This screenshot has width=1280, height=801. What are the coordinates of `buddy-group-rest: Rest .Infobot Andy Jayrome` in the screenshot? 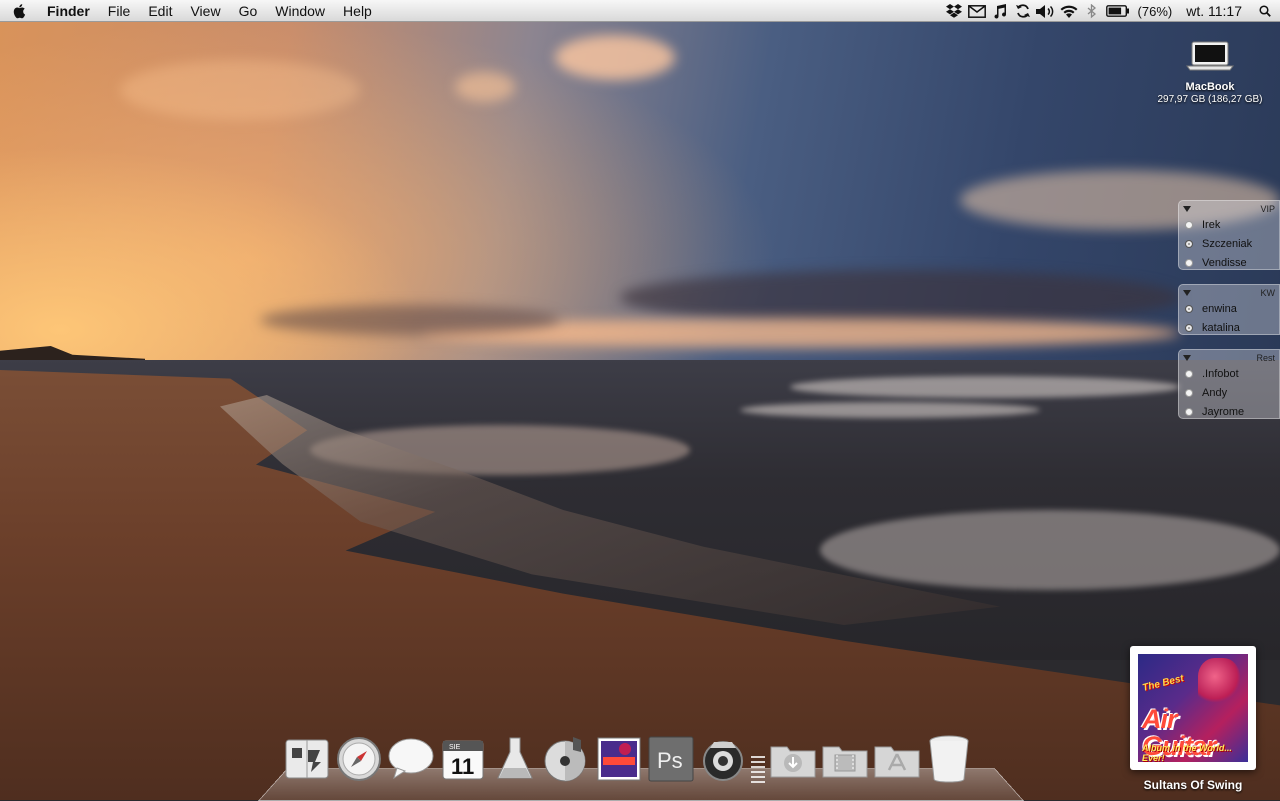 It's located at (1229, 384).